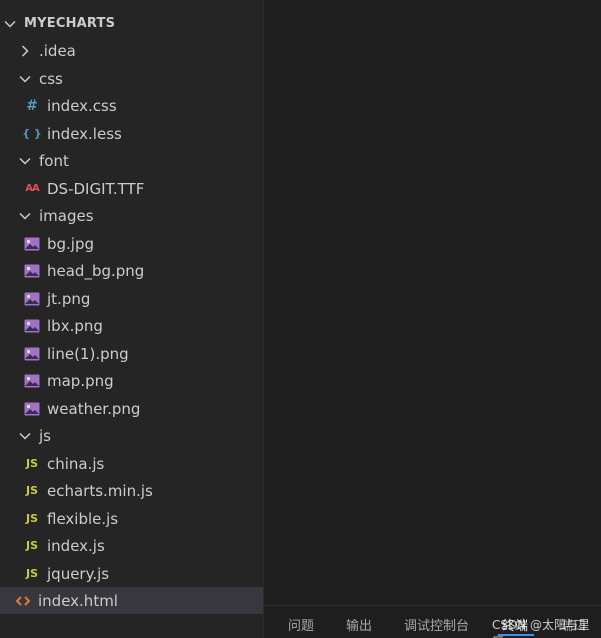 This screenshot has height=638, width=601. What do you see at coordinates (131, 573) in the screenshot?
I see `file-row: JS jquery.js` at bounding box center [131, 573].